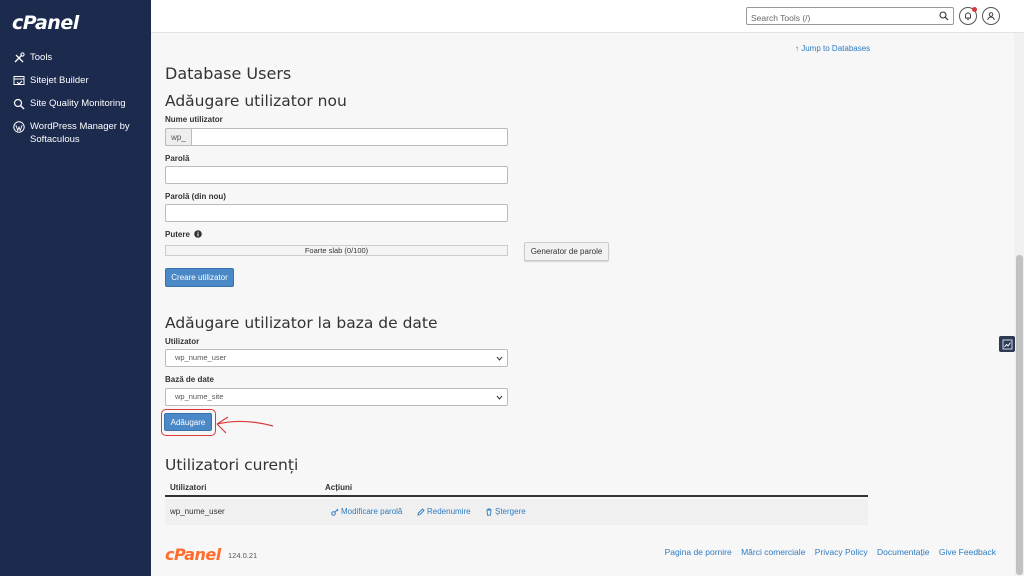 The width and height of the screenshot is (1024, 576). Describe the element at coordinates (335, 512) in the screenshot. I see `key-icon` at that location.